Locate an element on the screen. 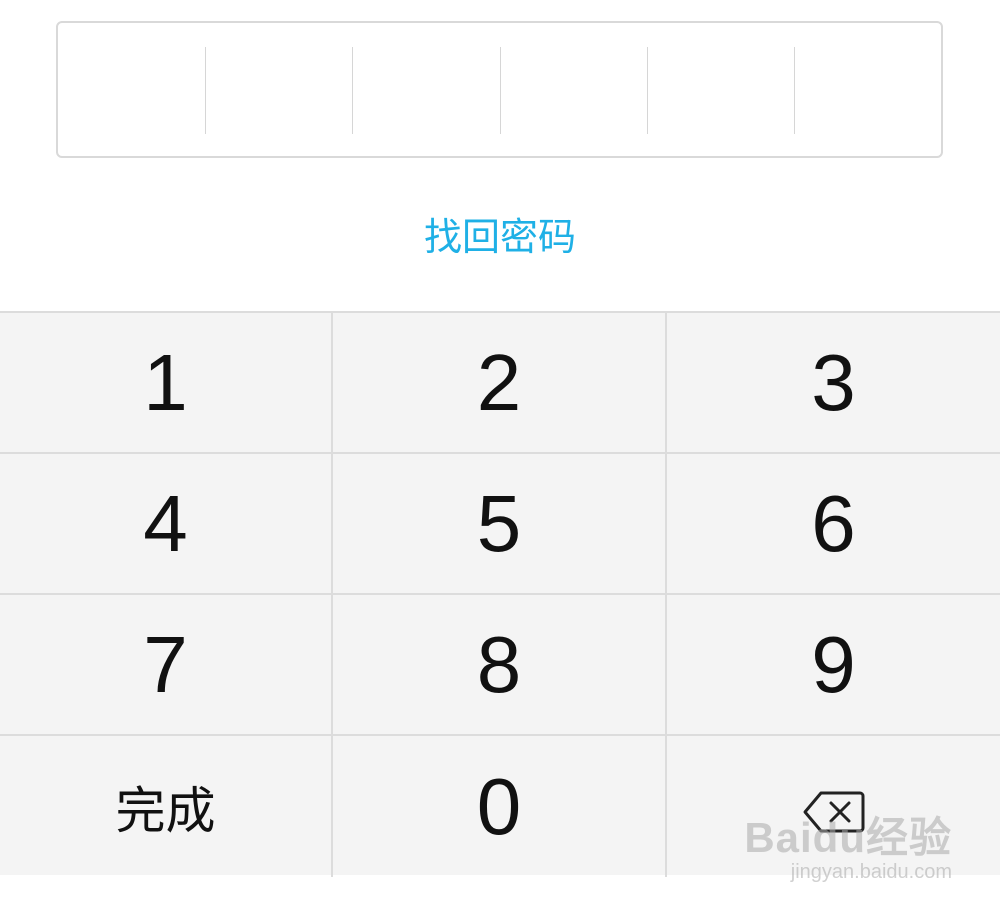  recover-password-link: 找回密码 is located at coordinates (500, 237).